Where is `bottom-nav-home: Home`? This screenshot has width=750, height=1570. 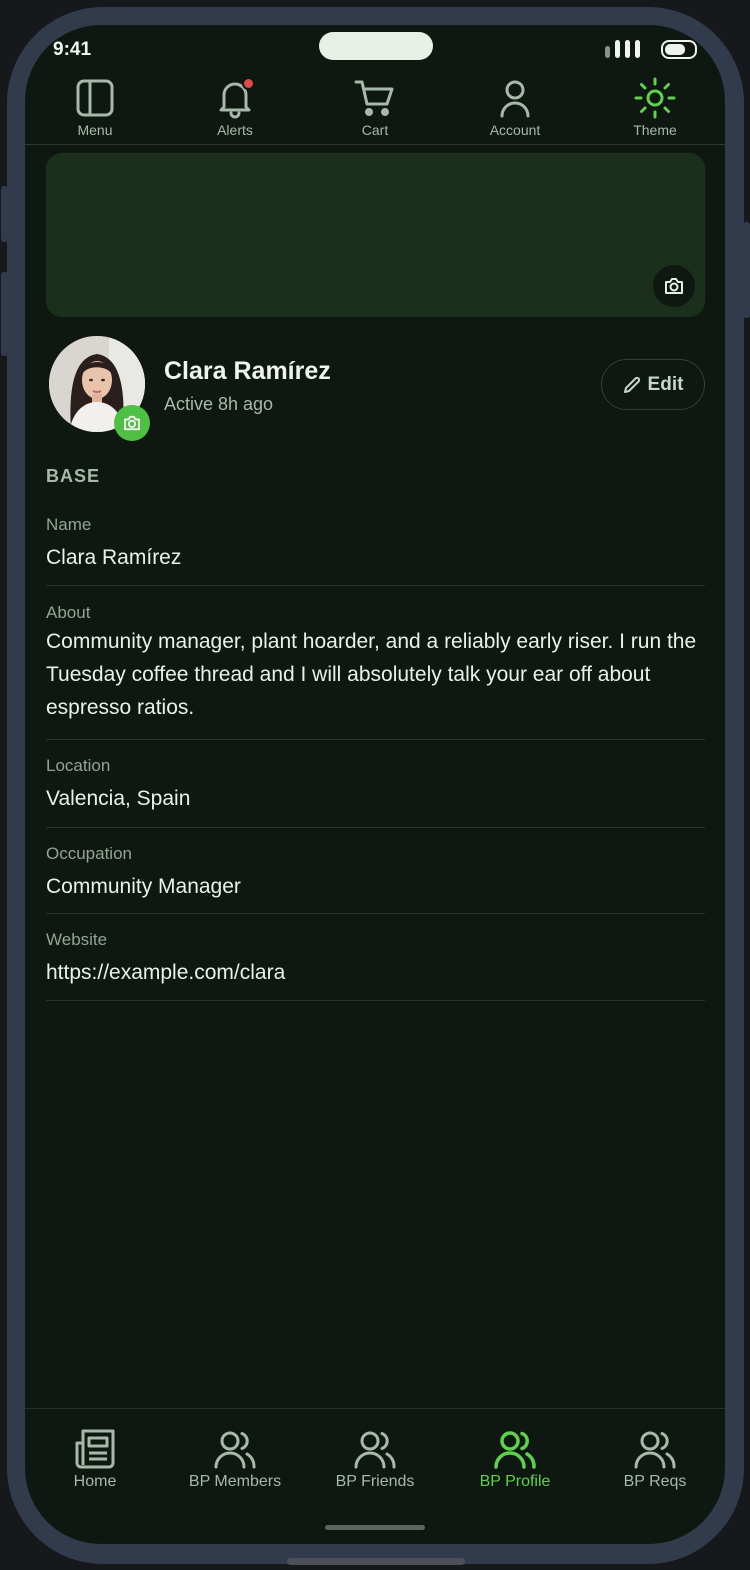
bottom-nav-home: Home is located at coordinates (95, 1459).